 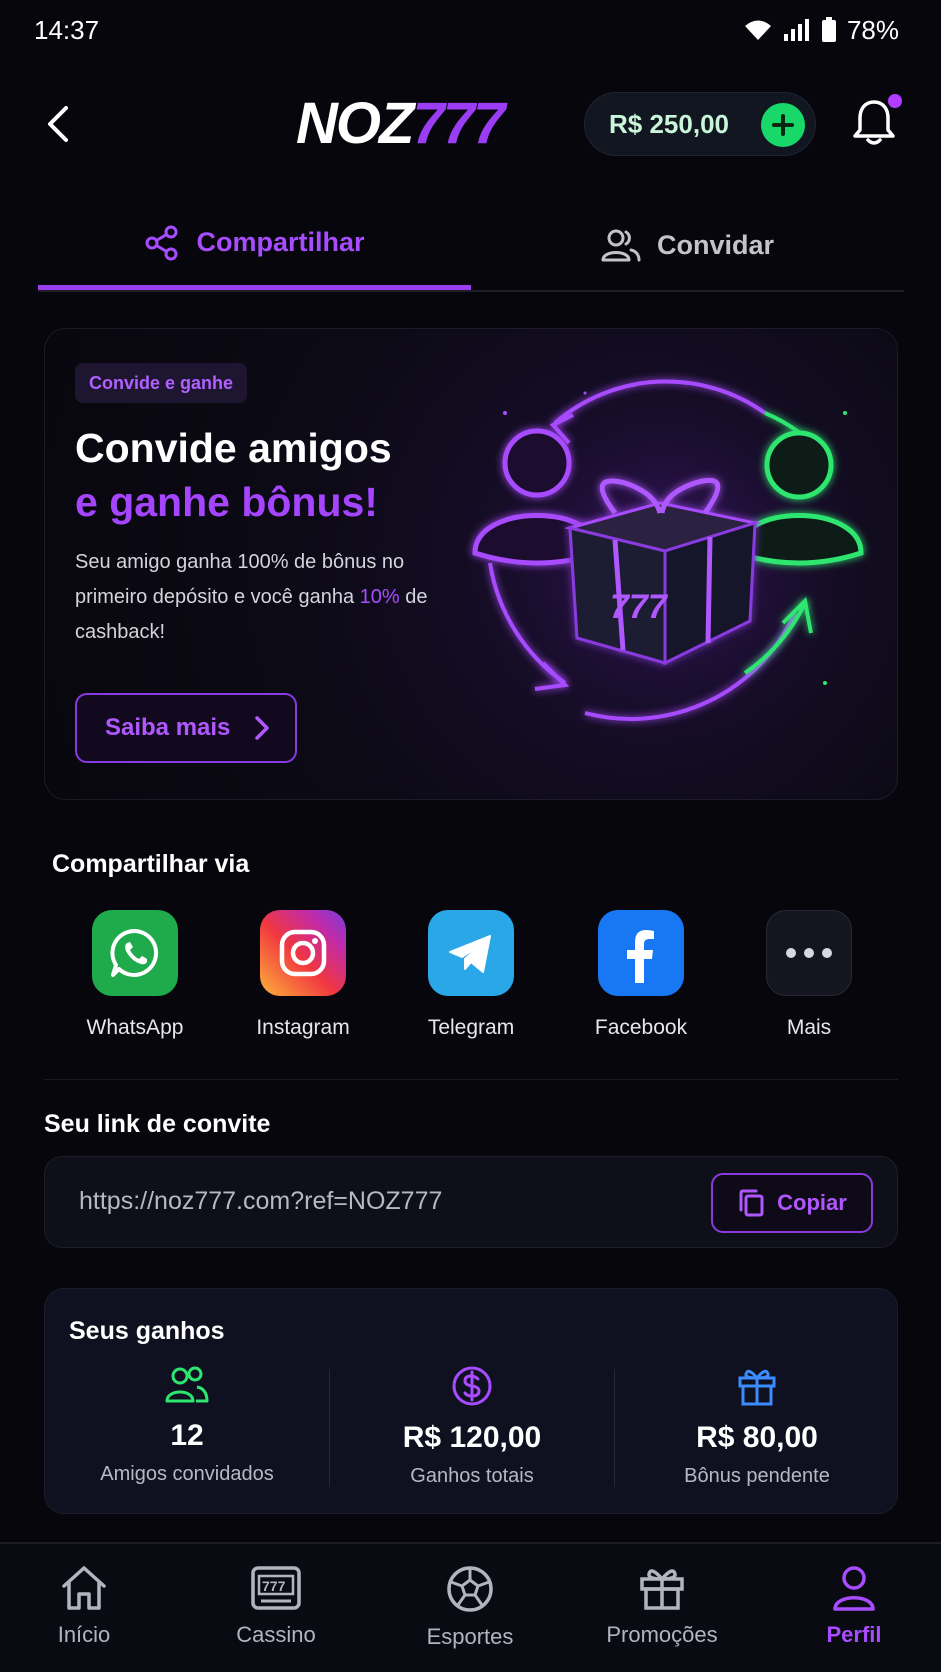 I want to click on stat-total-value: R$ 120,00, so click(x=472, y=1437).